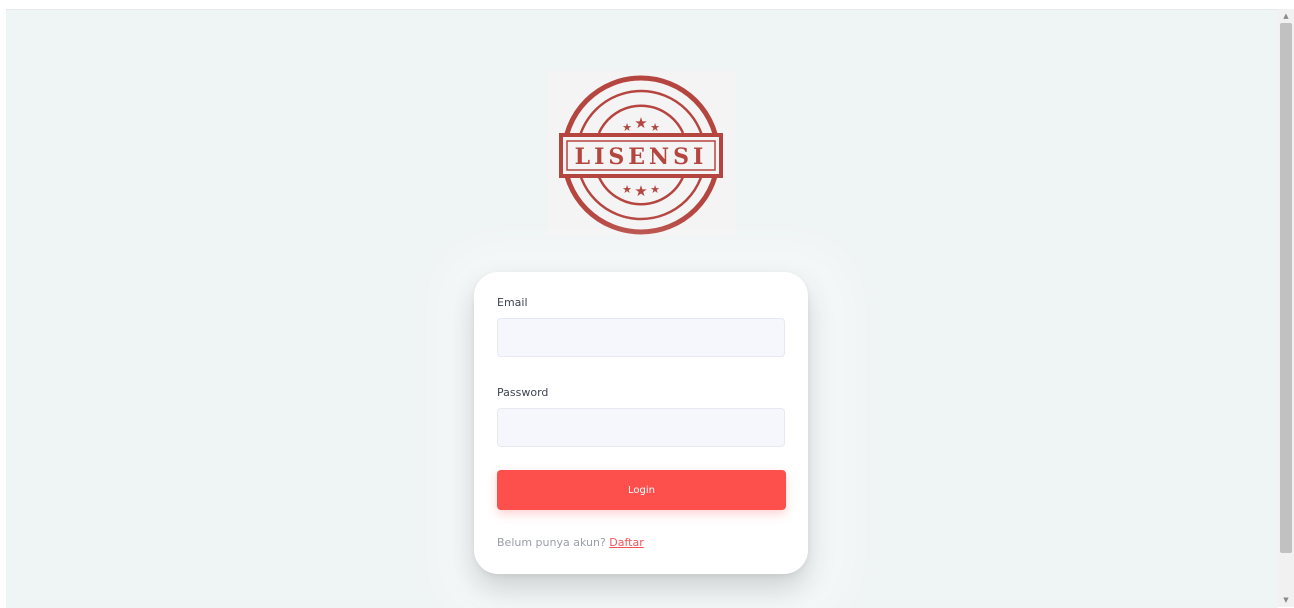  I want to click on logo-text: LISENSI, so click(641, 157).